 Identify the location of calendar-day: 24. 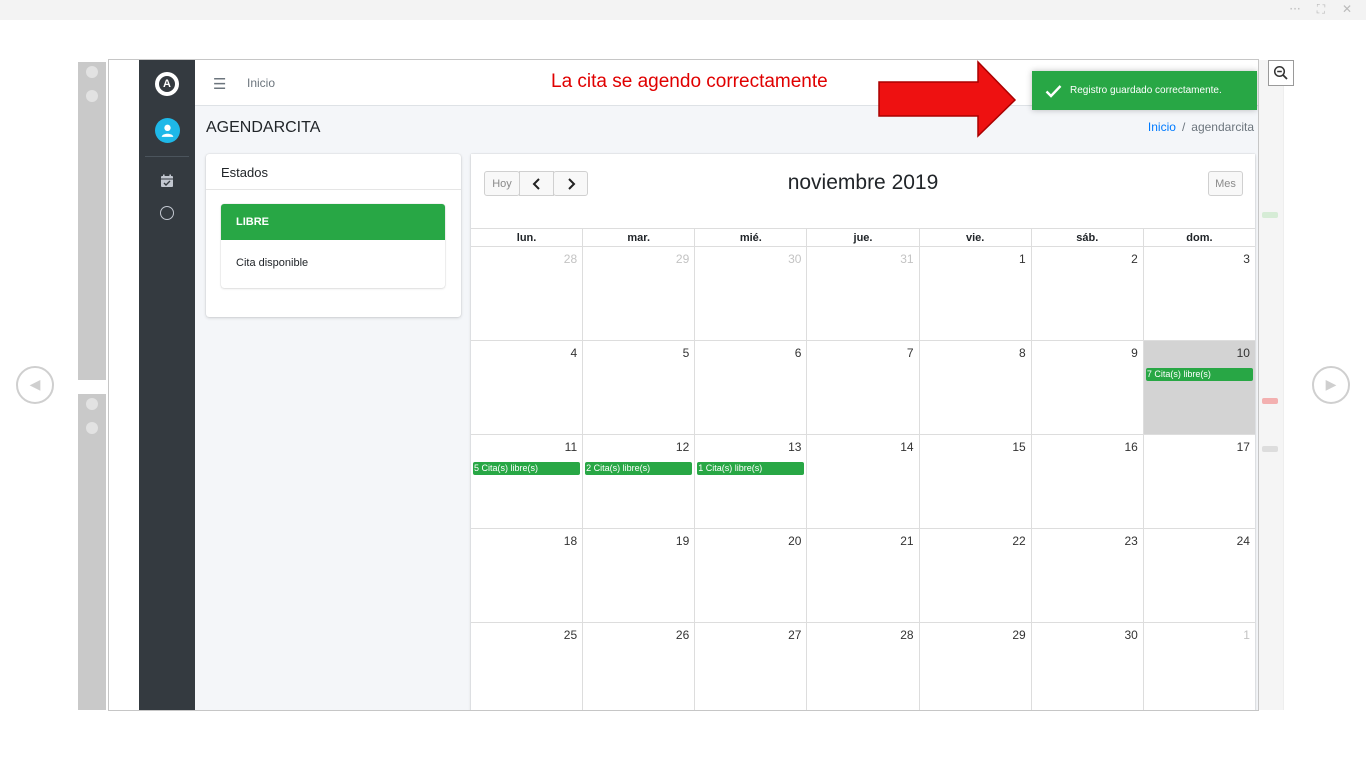
(1199, 575).